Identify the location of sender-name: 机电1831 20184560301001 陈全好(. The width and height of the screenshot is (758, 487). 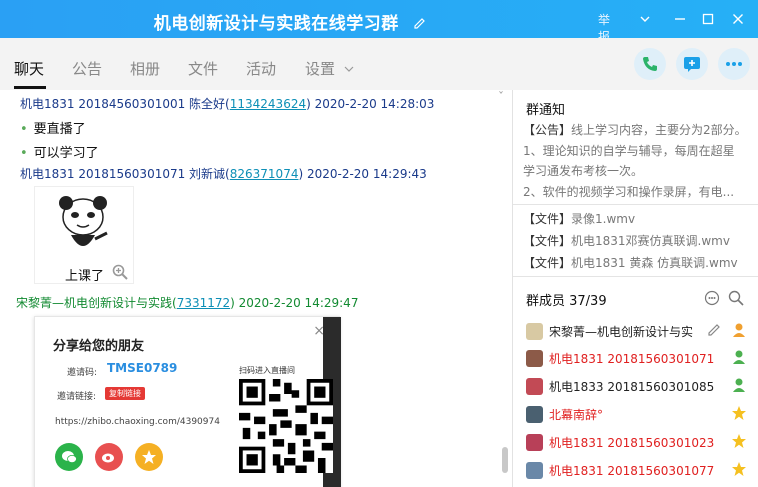
(125, 104).